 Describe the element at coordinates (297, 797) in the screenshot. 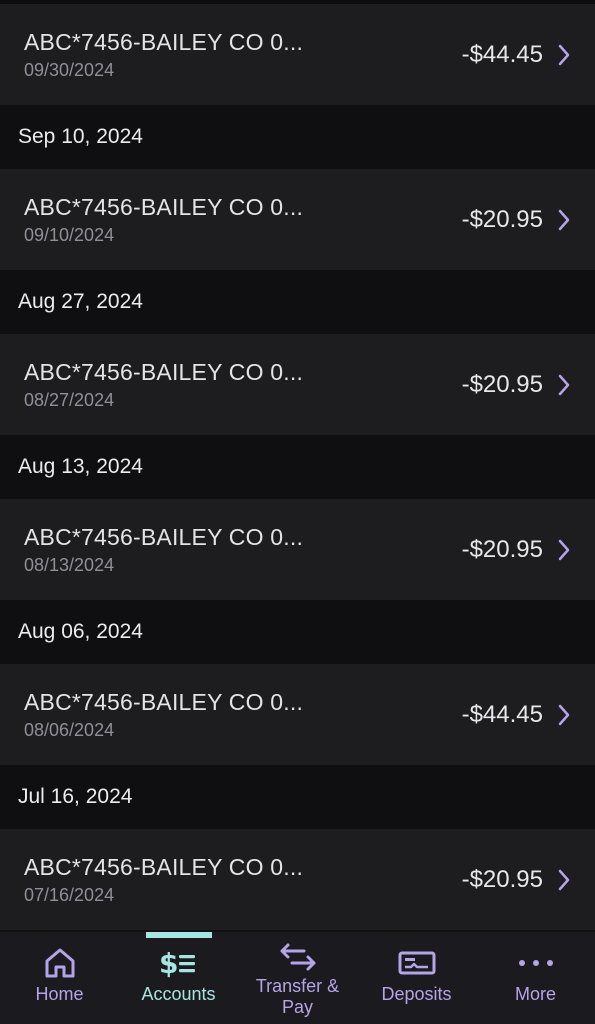

I see `date-group-header: Jul 16, 2024` at that location.